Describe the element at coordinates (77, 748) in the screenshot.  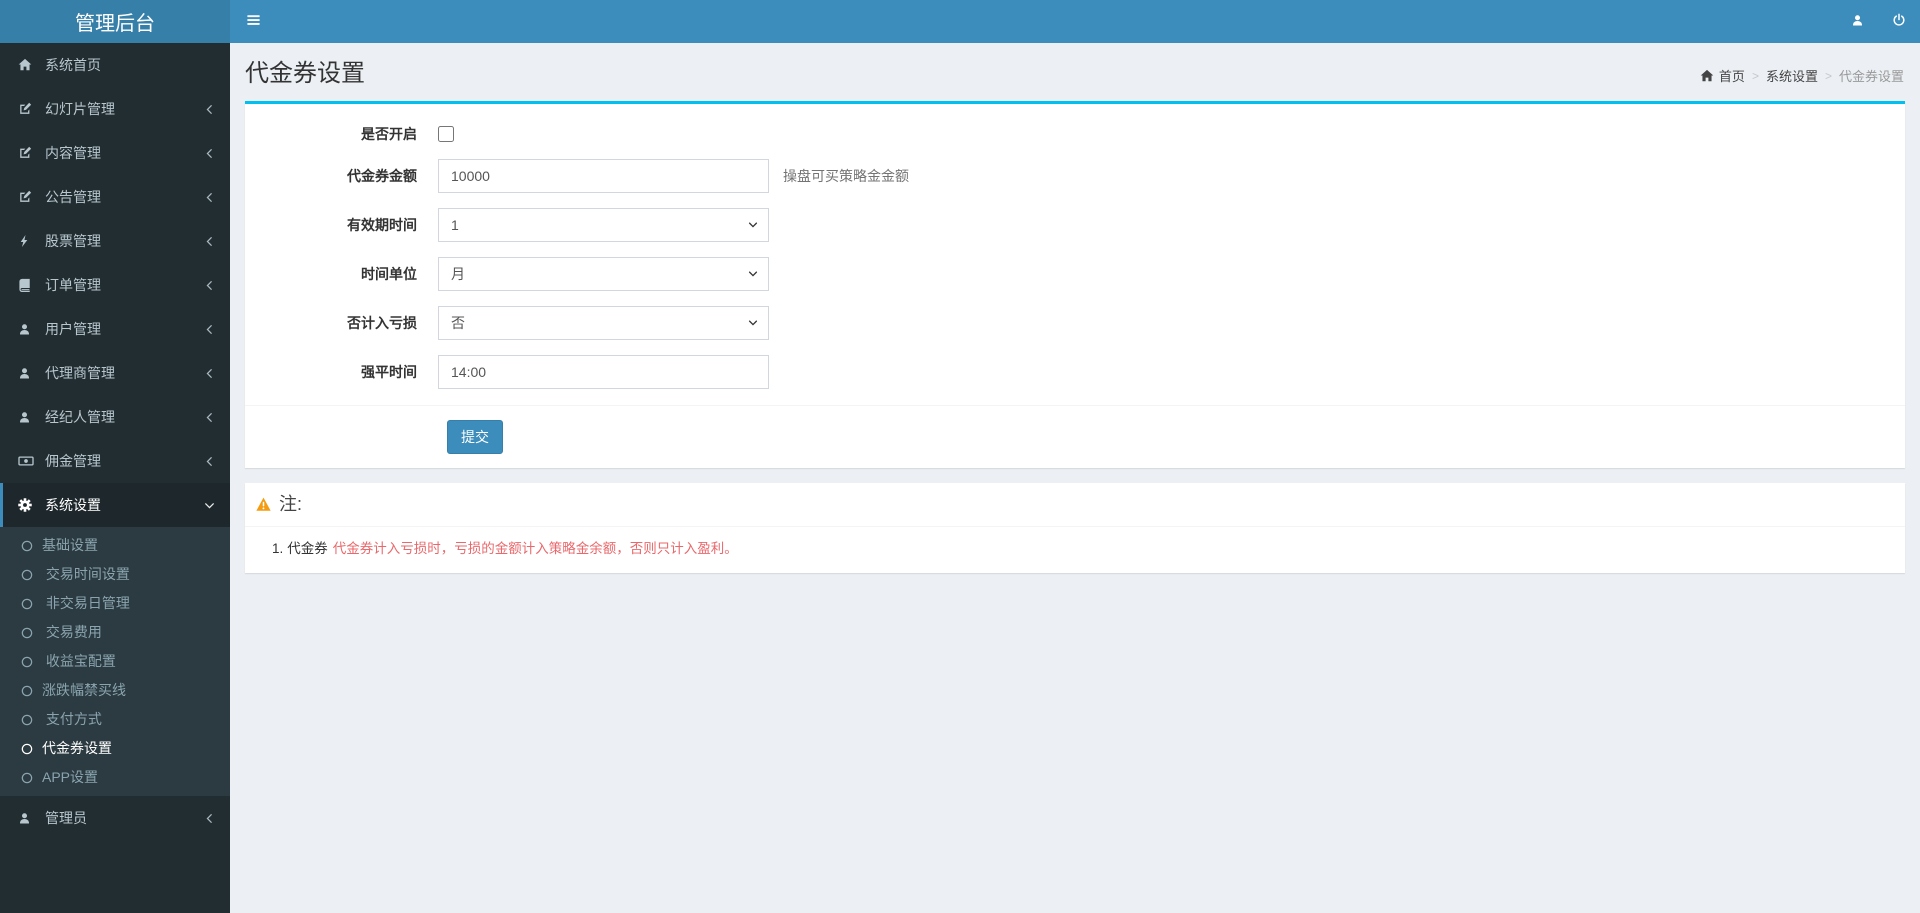
I see `submenu-item-label: 代金券设置` at that location.